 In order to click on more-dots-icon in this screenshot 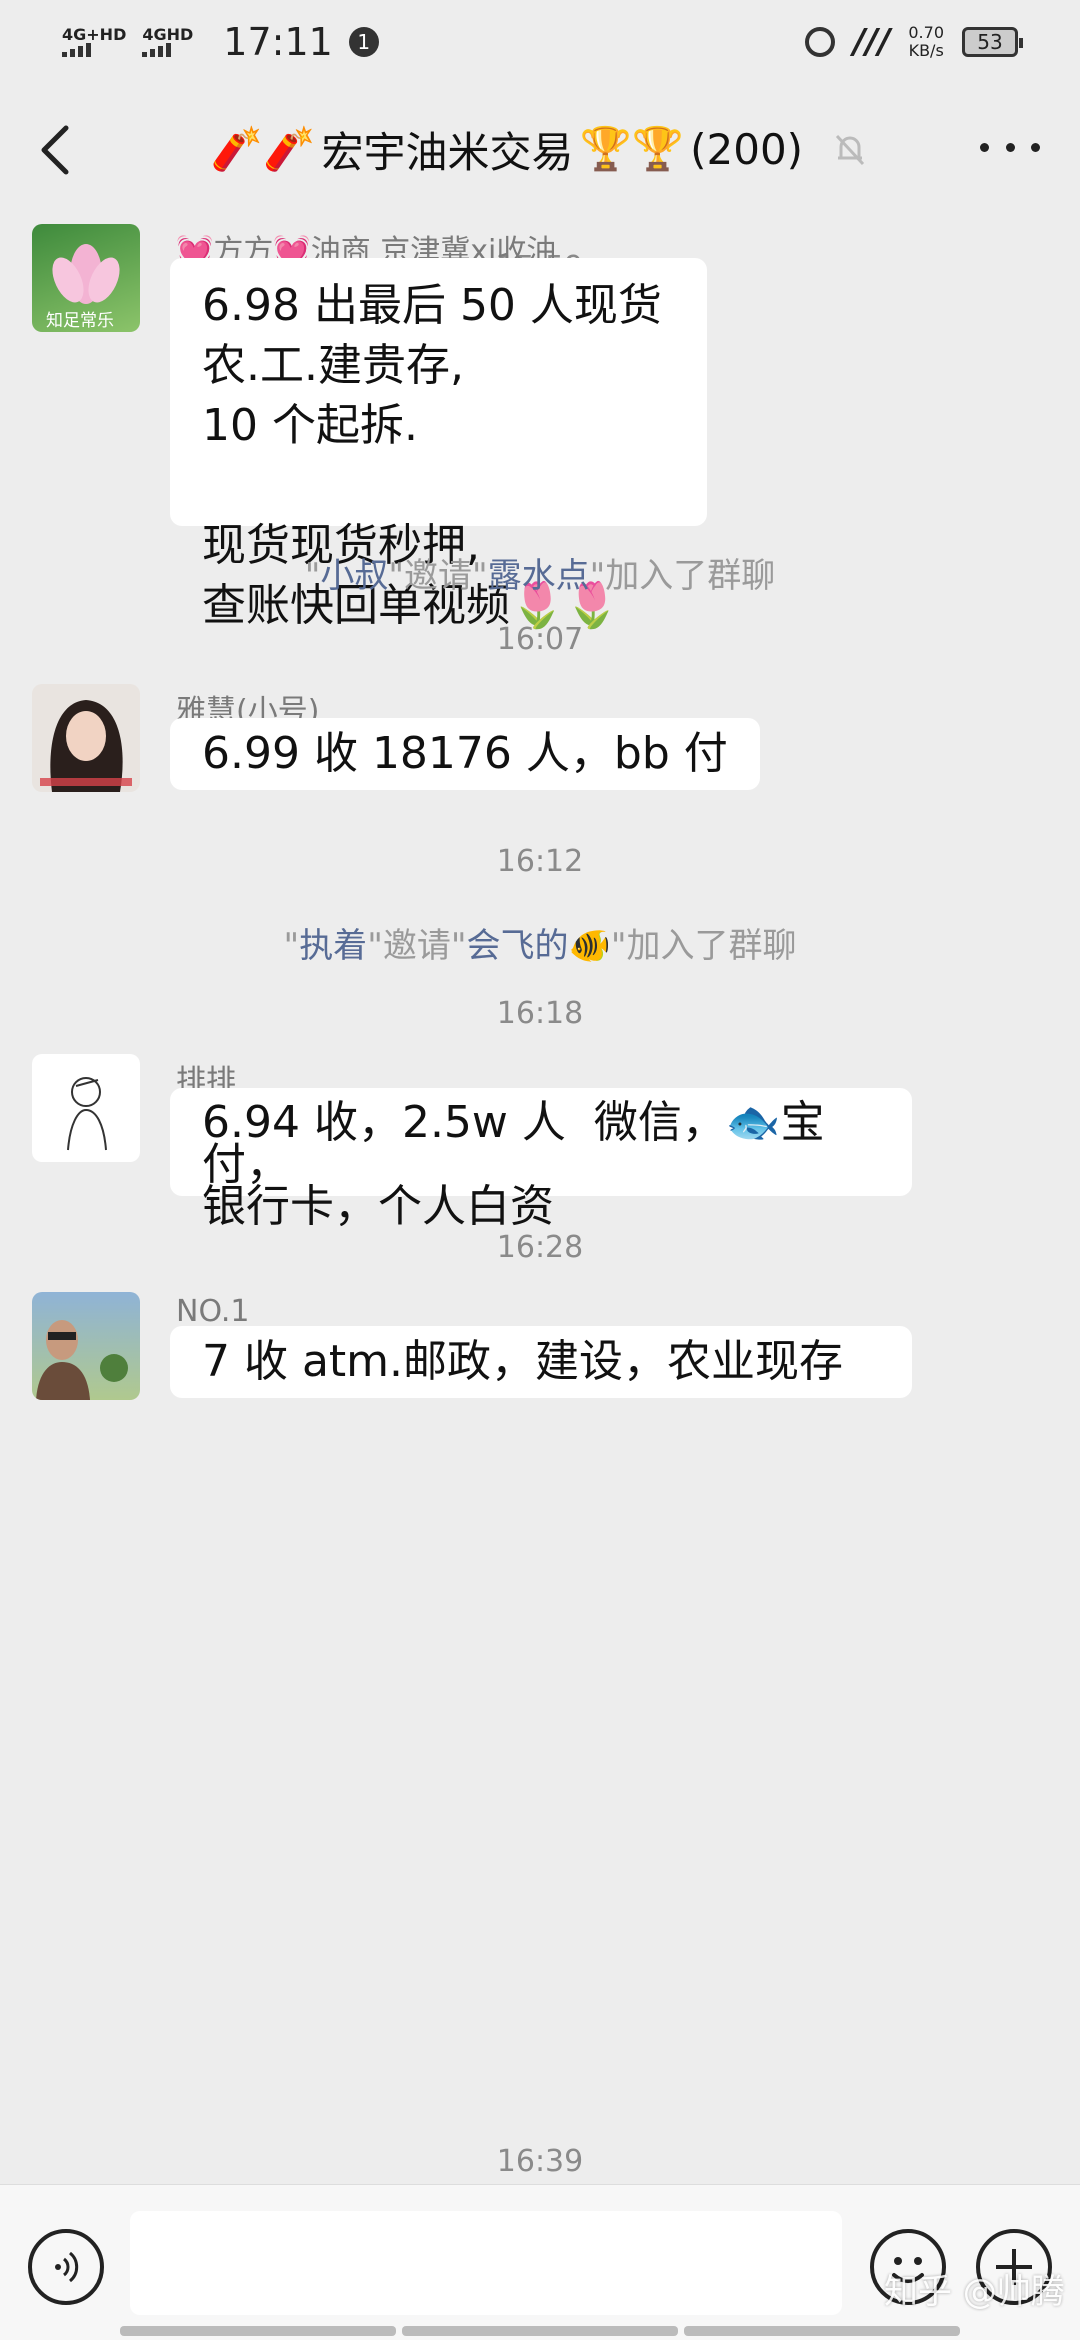, I will do `click(1010, 147)`.